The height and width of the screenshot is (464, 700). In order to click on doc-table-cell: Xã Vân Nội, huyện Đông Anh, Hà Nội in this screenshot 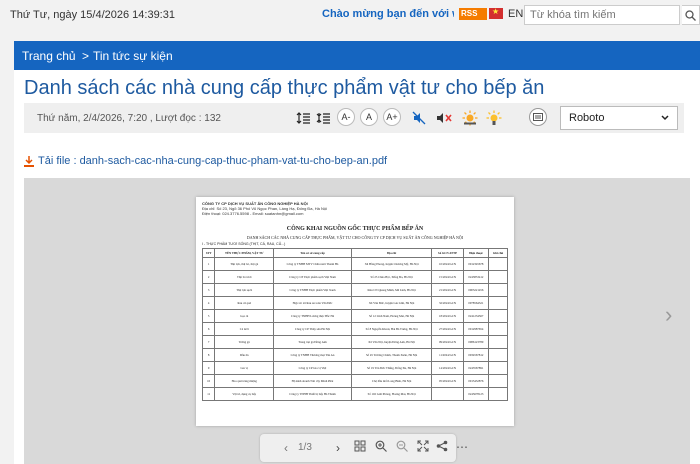, I will do `click(391, 342)`.